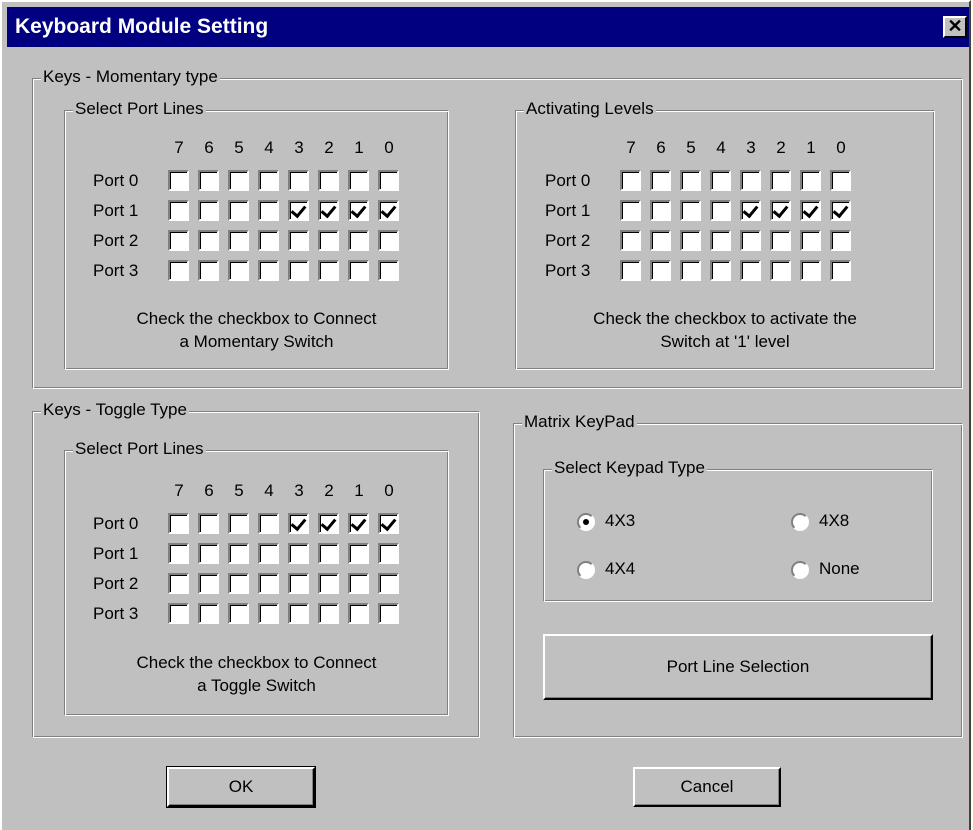 The image size is (973, 830). Describe the element at coordinates (780, 240) in the screenshot. I see `activating-levels-port2-bit2-checkbox` at that location.